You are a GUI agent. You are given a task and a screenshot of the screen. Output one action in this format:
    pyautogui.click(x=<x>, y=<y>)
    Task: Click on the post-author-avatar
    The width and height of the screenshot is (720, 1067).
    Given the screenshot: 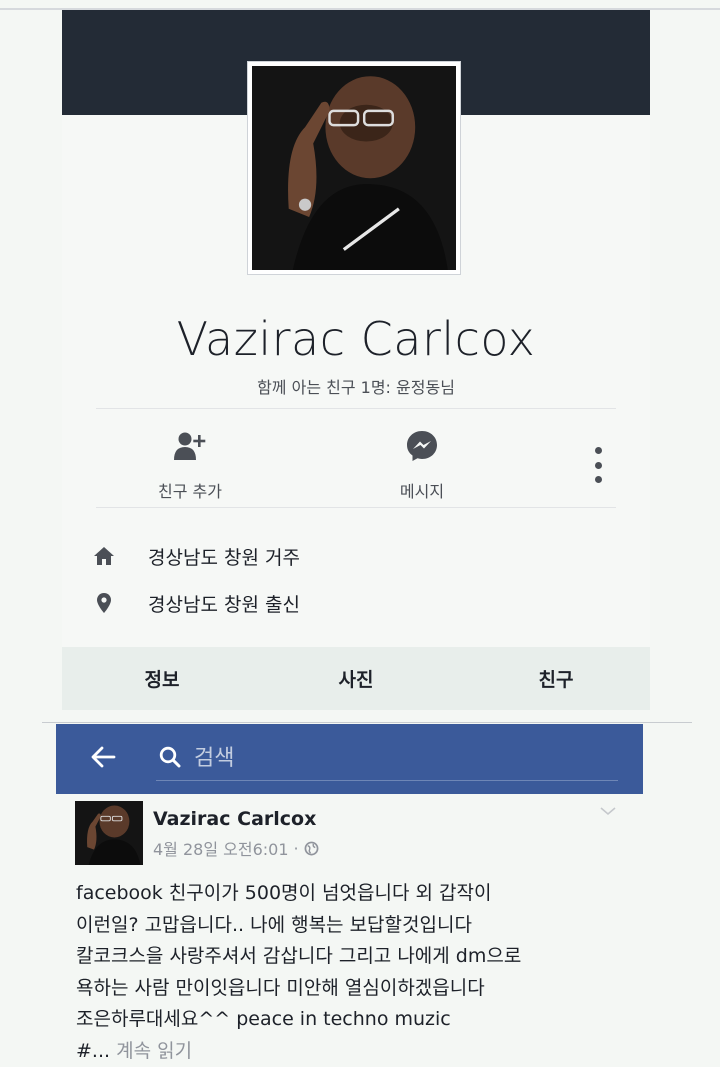 What is the action you would take?
    pyautogui.click(x=109, y=833)
    